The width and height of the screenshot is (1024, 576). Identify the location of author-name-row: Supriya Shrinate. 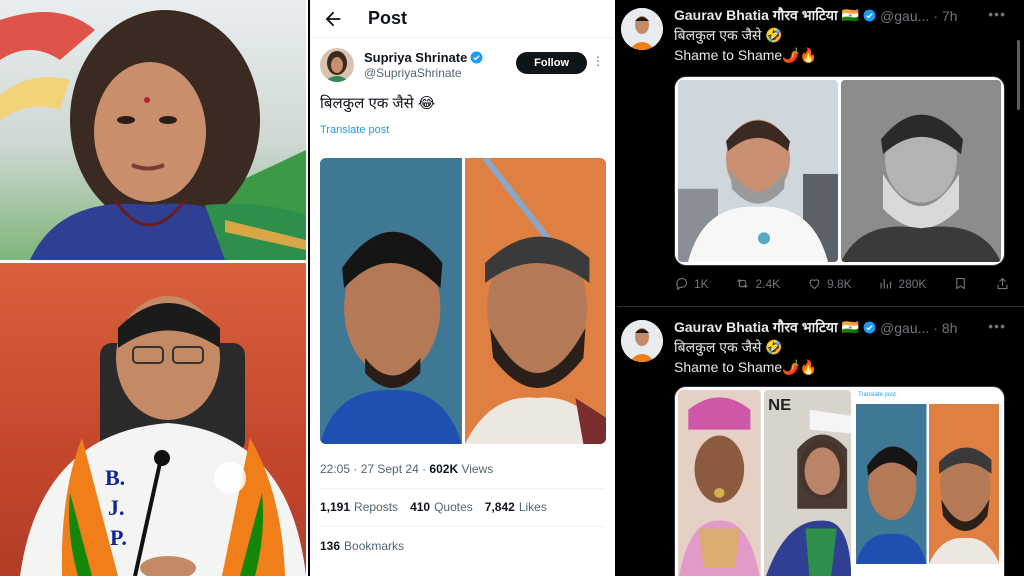
(423, 57).